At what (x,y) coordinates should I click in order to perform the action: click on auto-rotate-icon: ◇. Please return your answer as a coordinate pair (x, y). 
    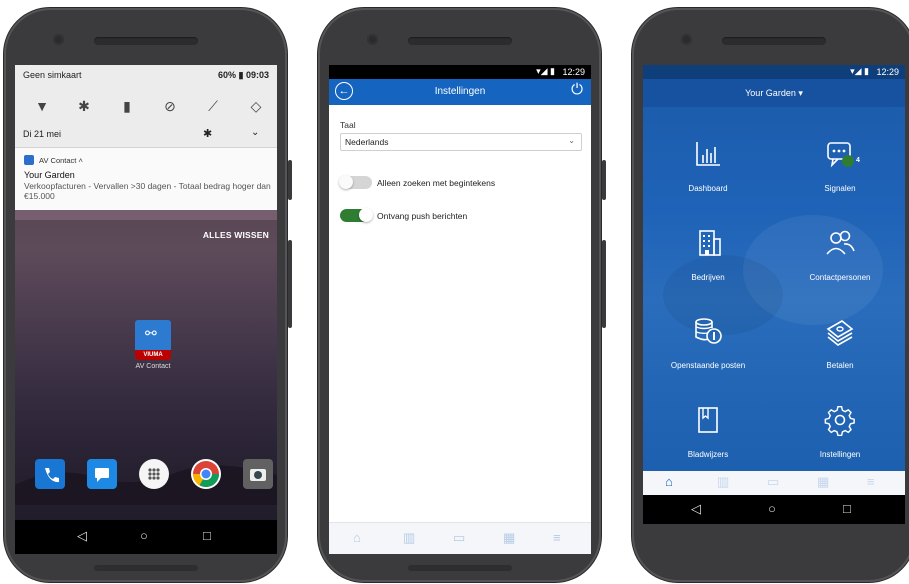
    Looking at the image, I should click on (256, 106).